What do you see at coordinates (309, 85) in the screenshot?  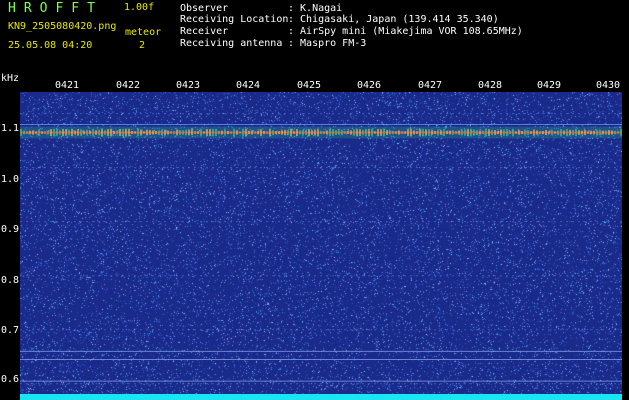 I see `x-tick-label: 0425` at bounding box center [309, 85].